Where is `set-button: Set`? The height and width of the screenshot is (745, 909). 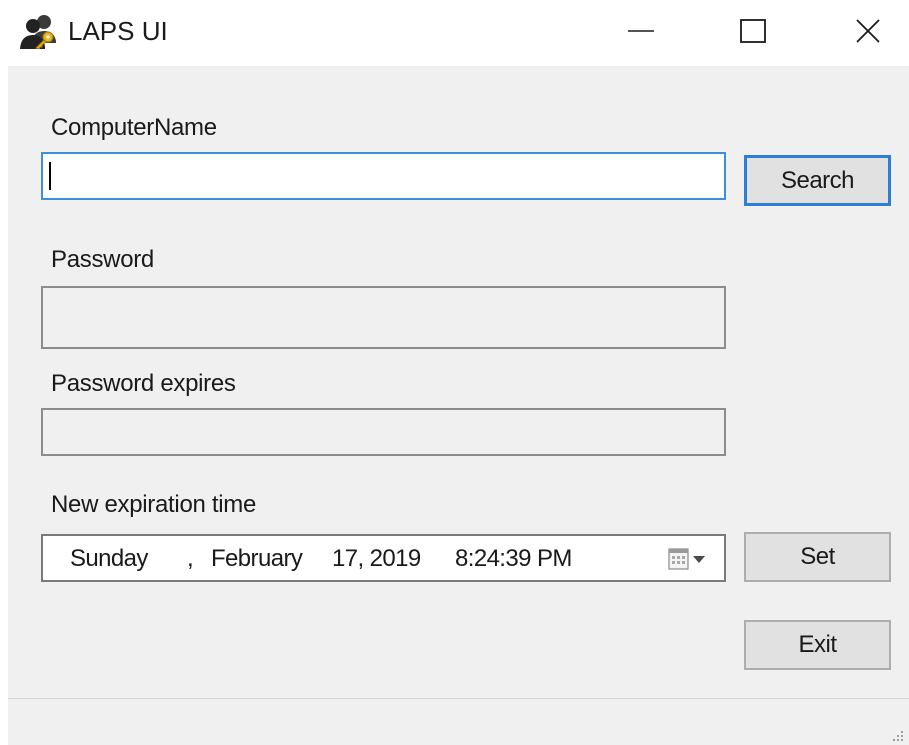 set-button: Set is located at coordinates (817, 557).